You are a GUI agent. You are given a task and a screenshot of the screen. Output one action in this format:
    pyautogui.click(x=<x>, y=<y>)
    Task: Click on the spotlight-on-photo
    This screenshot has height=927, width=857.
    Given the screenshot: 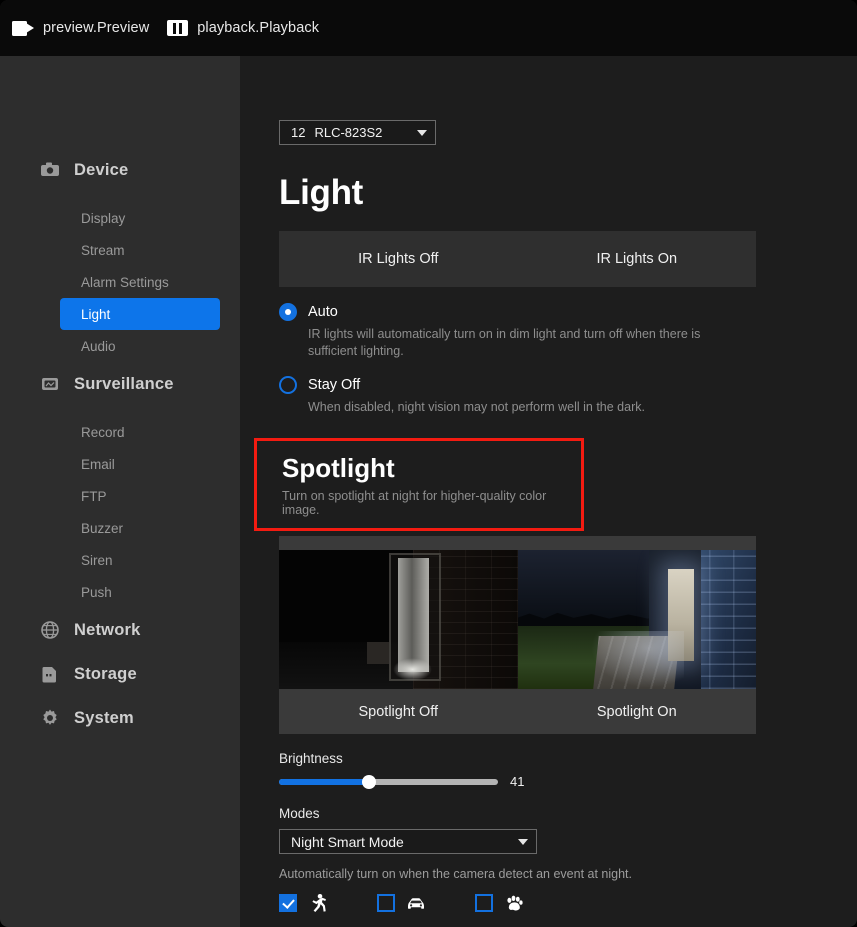 What is the action you would take?
    pyautogui.click(x=636, y=619)
    